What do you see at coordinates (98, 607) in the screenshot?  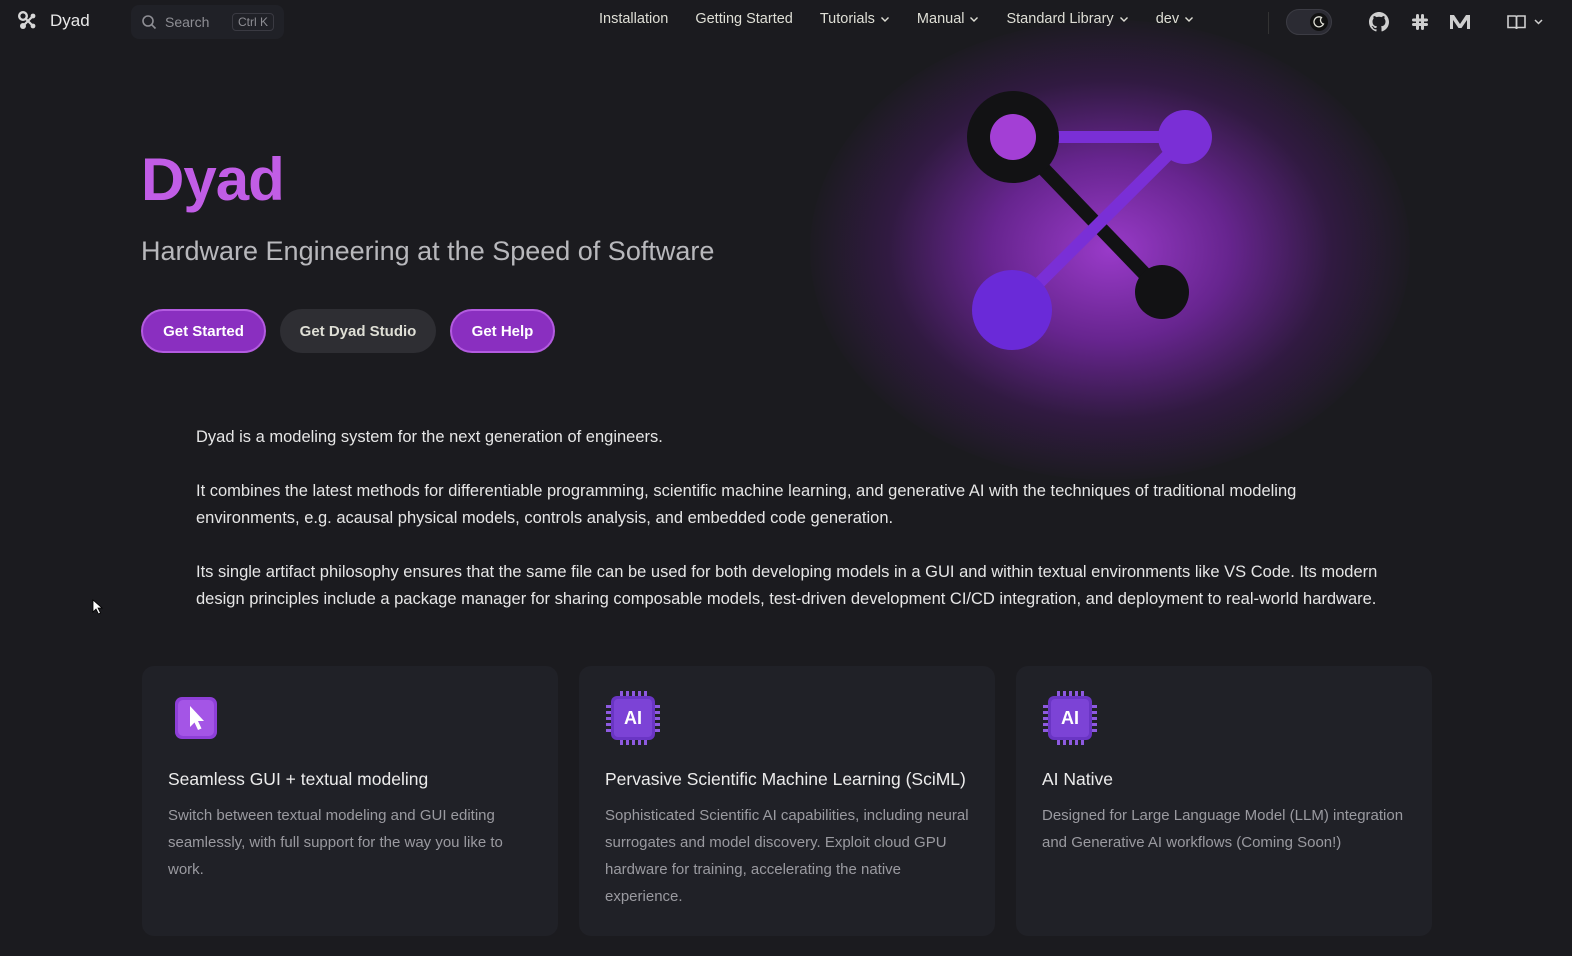 I see `mouse-pointer-icon` at bounding box center [98, 607].